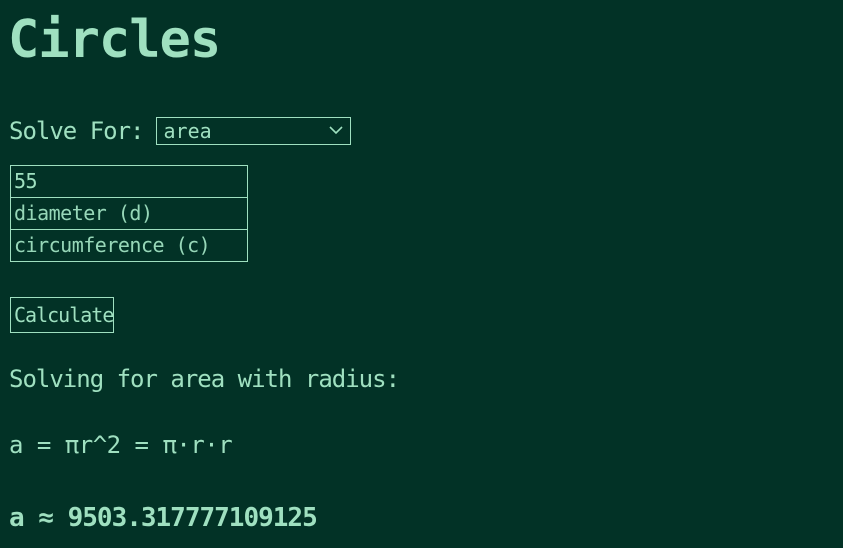 The width and height of the screenshot is (843, 548). I want to click on input-fields: 55 diameter (d) circumference (c), so click(129, 213).